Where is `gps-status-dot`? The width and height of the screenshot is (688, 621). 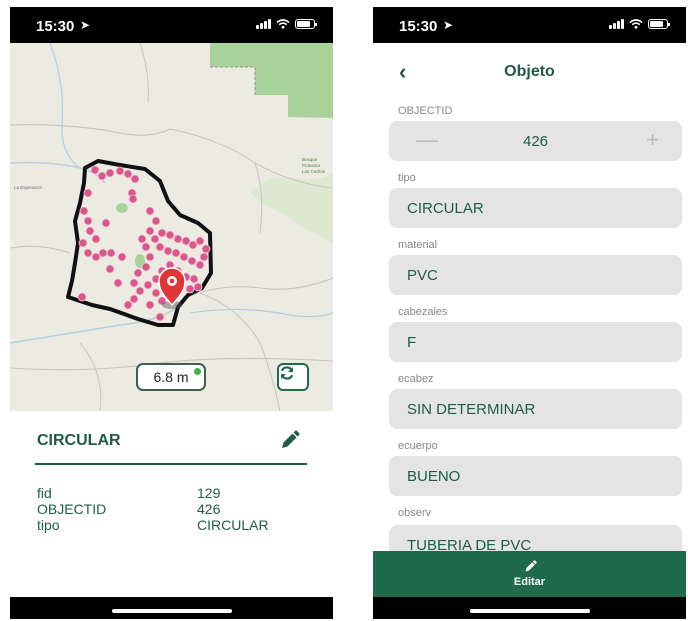
gps-status-dot is located at coordinates (197, 371).